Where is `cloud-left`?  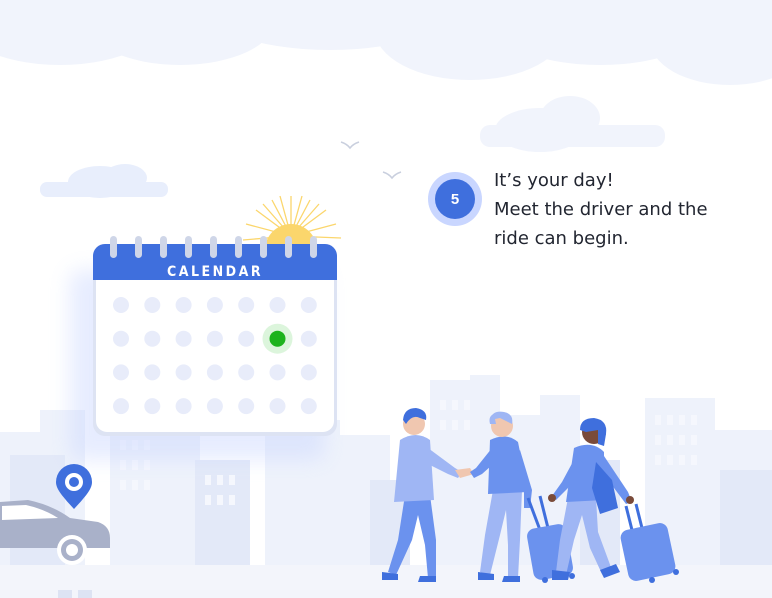 cloud-left is located at coordinates (104, 181).